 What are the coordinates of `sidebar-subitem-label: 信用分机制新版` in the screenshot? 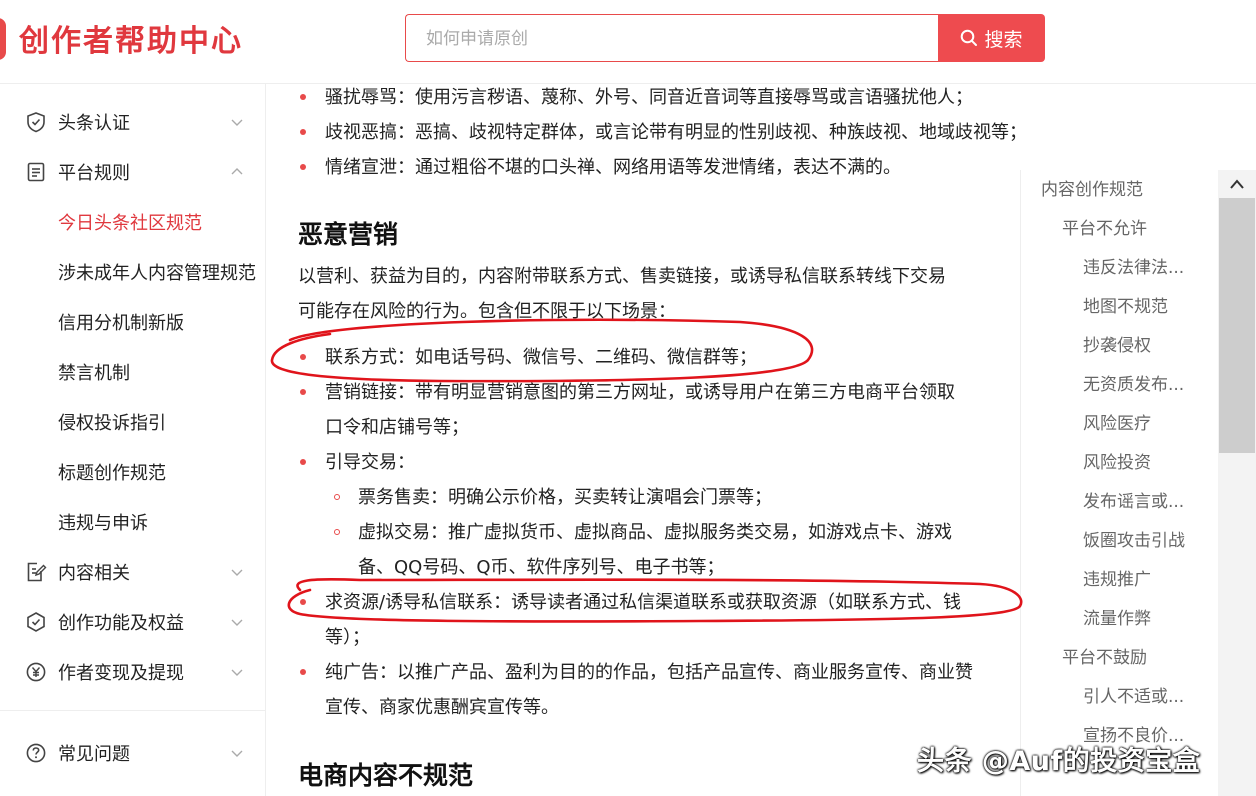 It's located at (121, 323).